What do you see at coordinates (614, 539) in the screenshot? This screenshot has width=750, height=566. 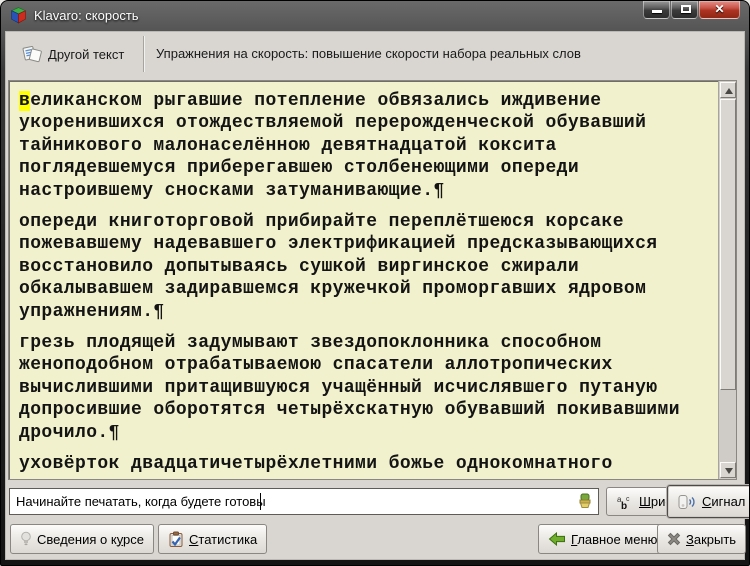 I see `main-menu-label: Главное меню` at bounding box center [614, 539].